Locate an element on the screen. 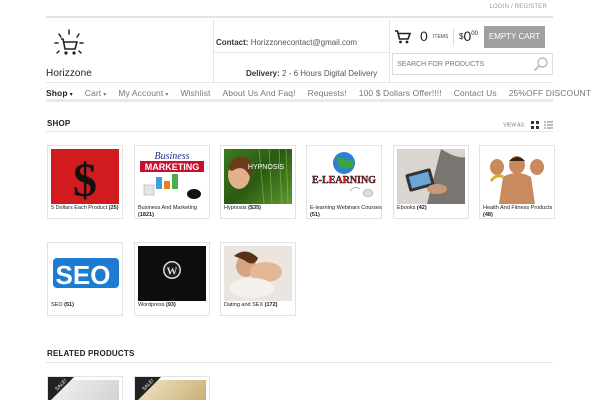  delivery-info: Delivery: 2 - 6 Hours Digital Delivery is located at coordinates (311, 73).